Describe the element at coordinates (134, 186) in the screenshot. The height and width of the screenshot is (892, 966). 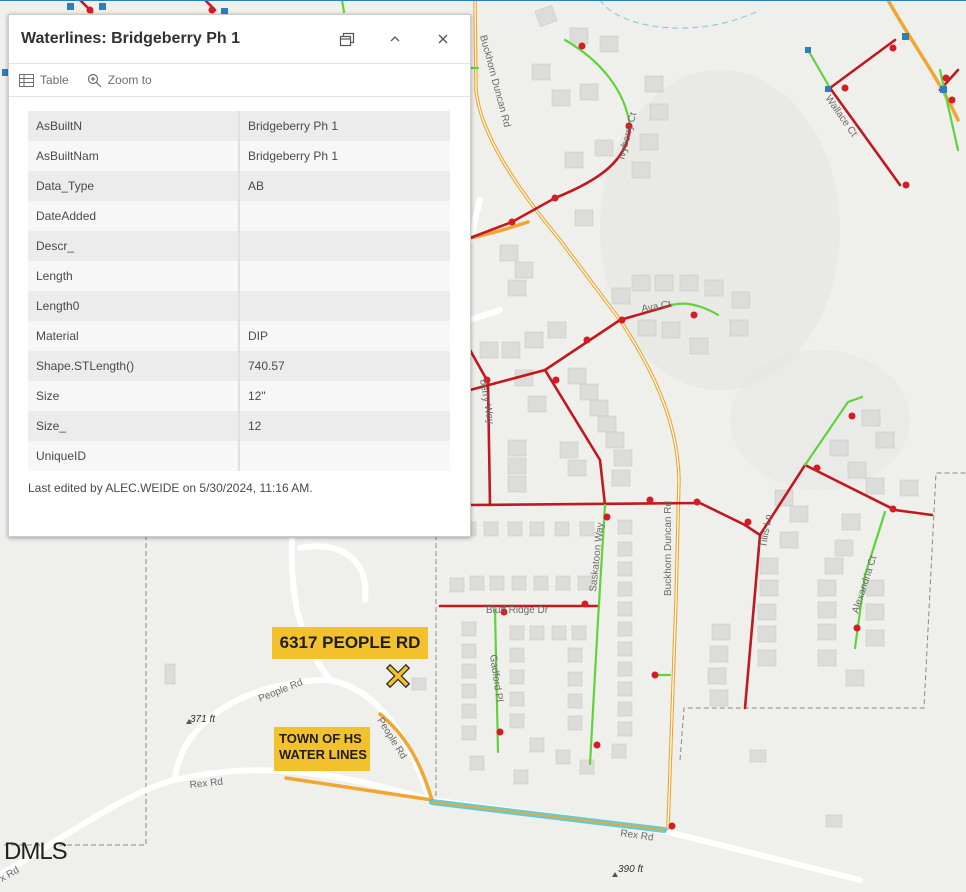
I see `attr-key: Data_Type` at that location.